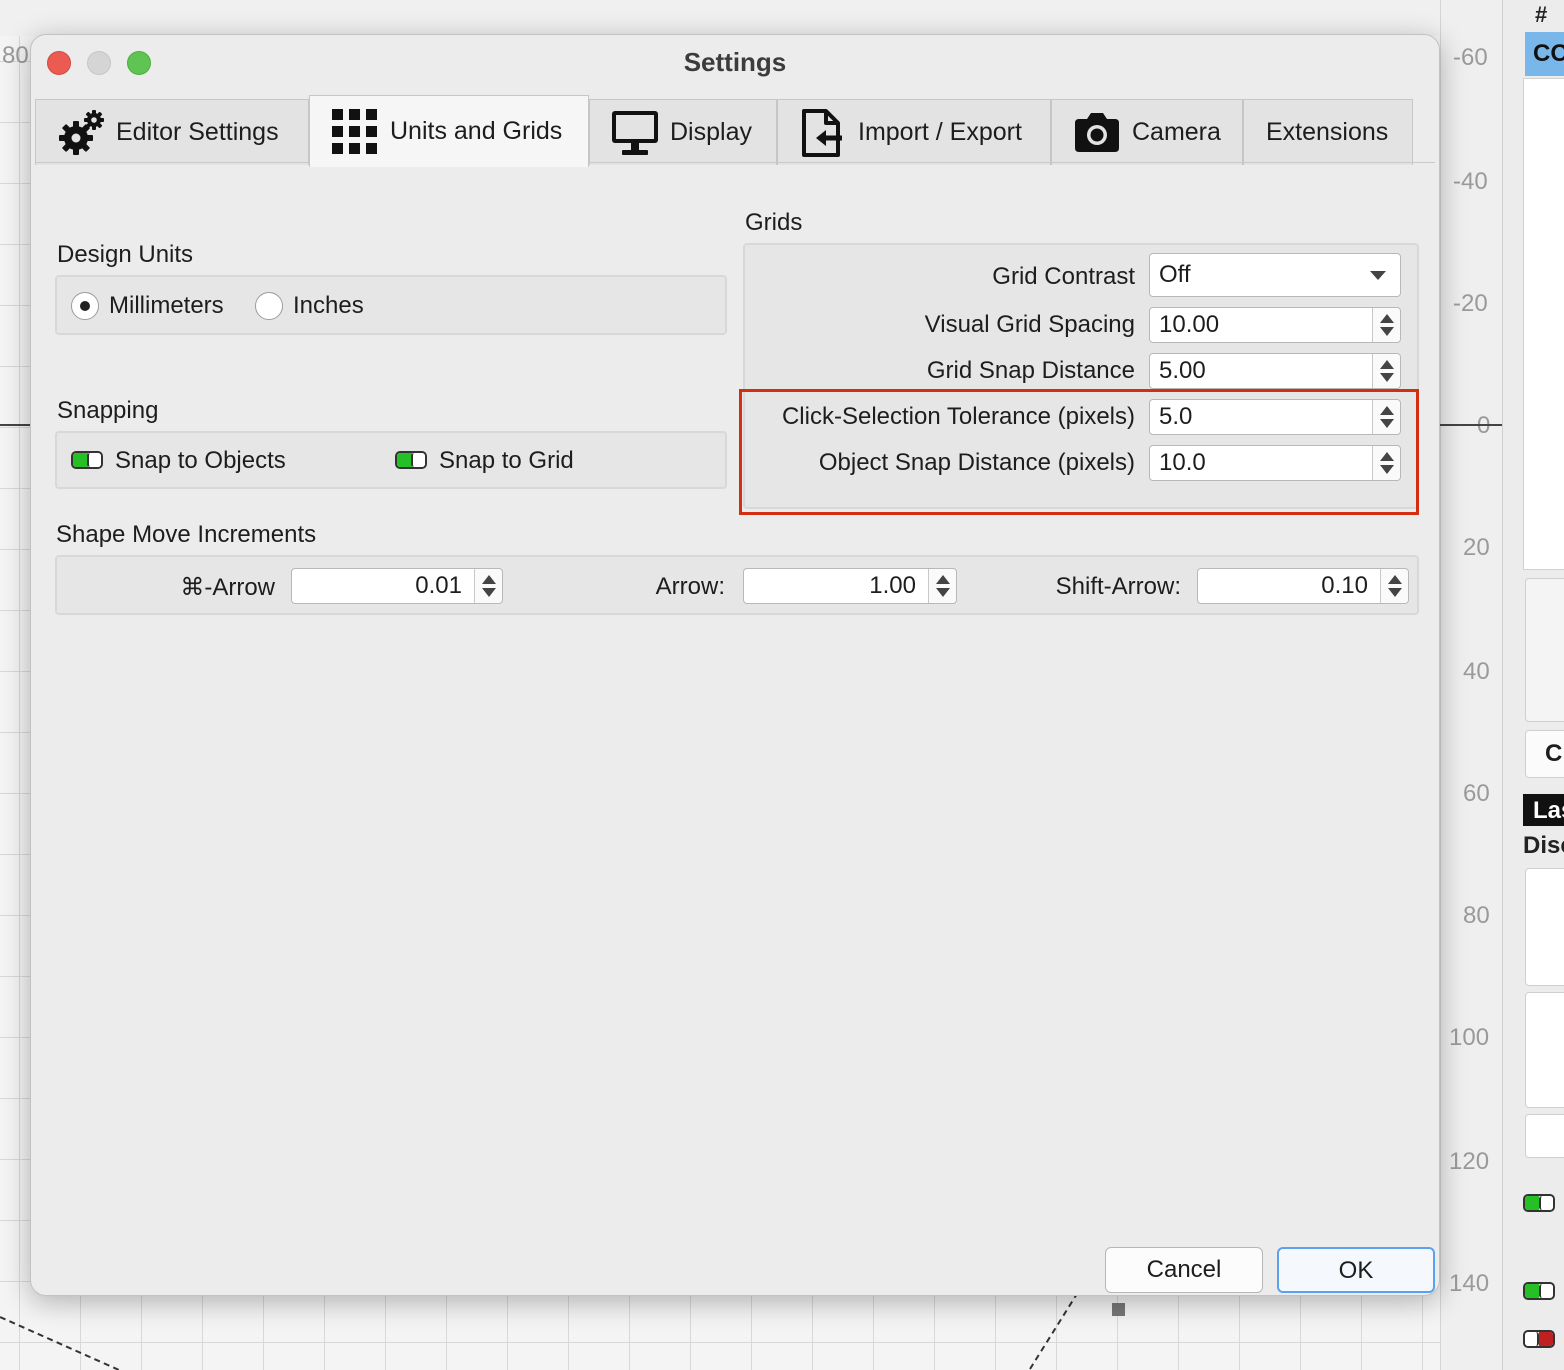 The width and height of the screenshot is (1564, 1370). What do you see at coordinates (1275, 371) in the screenshot?
I see `grid-snap-distance-stepper: 5.00` at bounding box center [1275, 371].